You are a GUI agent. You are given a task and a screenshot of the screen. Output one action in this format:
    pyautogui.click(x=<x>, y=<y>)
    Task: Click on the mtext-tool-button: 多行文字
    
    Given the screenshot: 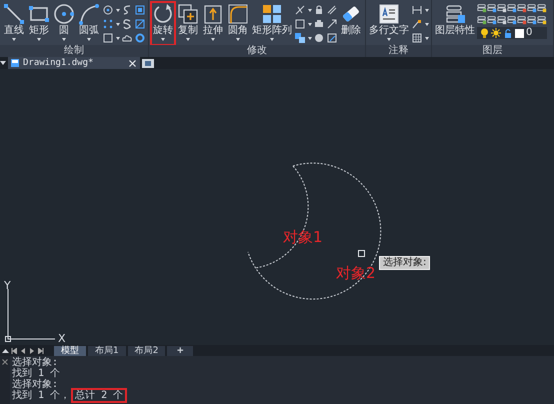 What is the action you would take?
    pyautogui.click(x=389, y=23)
    